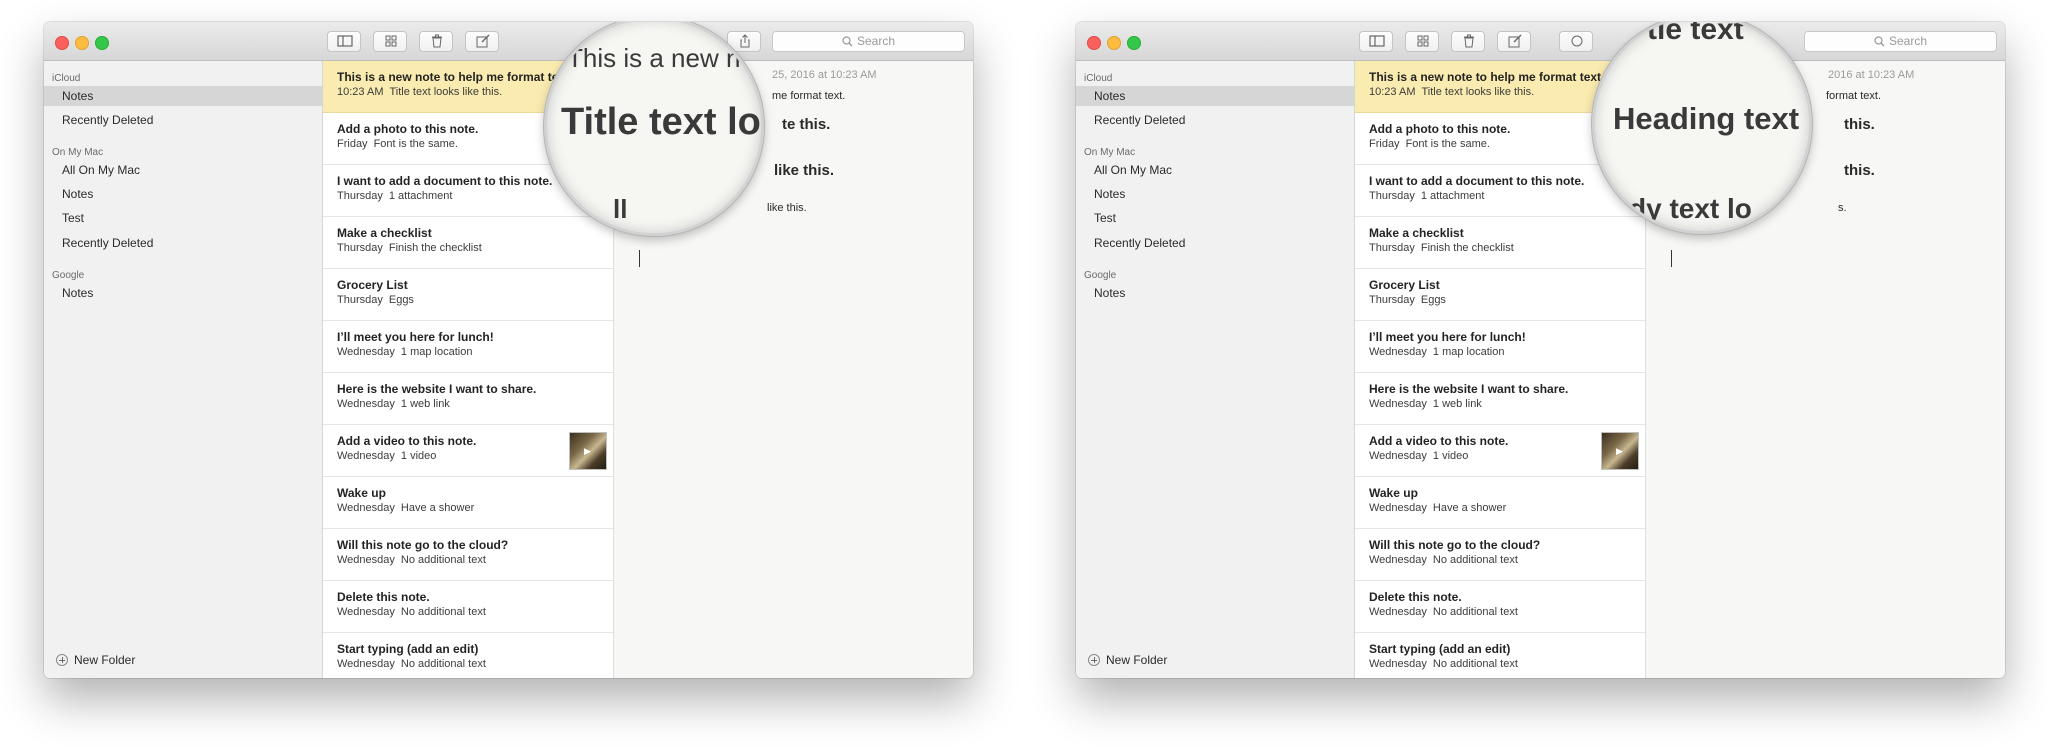 Image resolution: width=2048 pixels, height=748 pixels. What do you see at coordinates (372, 285) in the screenshot?
I see `note-title: Grocery List` at bounding box center [372, 285].